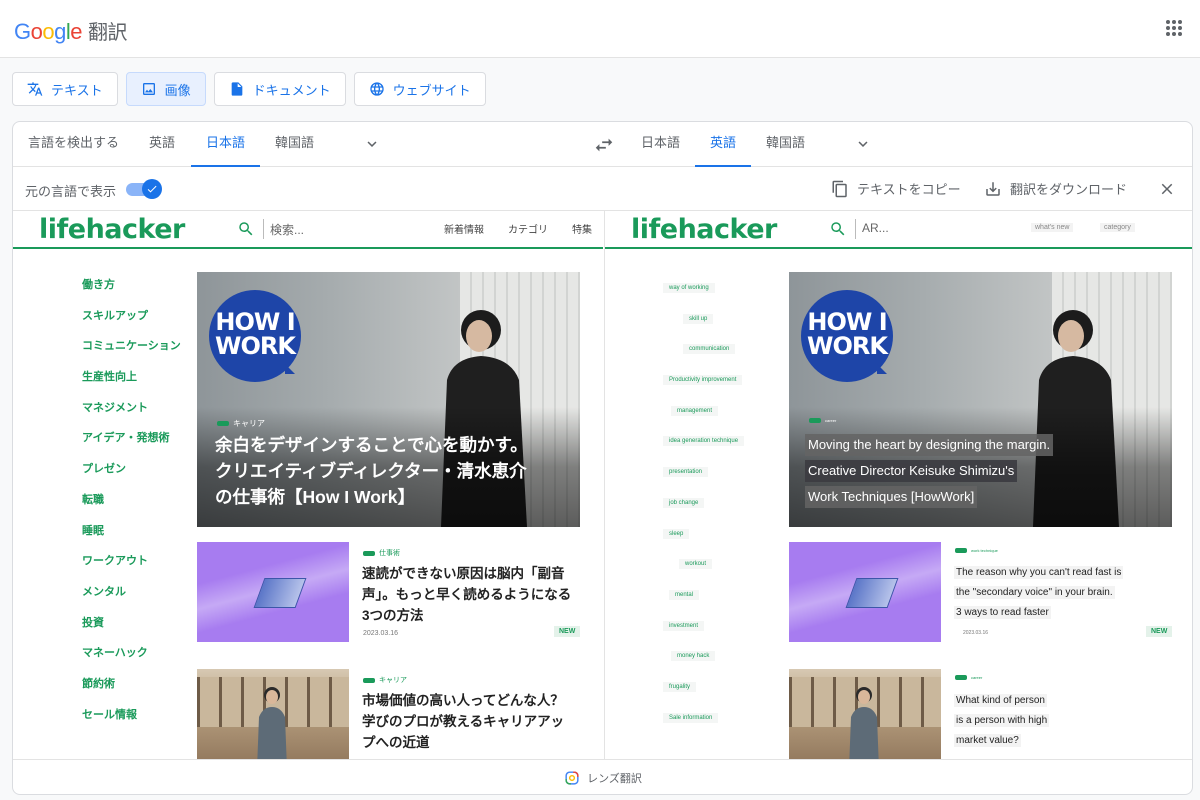 The height and width of the screenshot is (800, 1200). I want to click on tab-source-english: 英語, so click(162, 144).